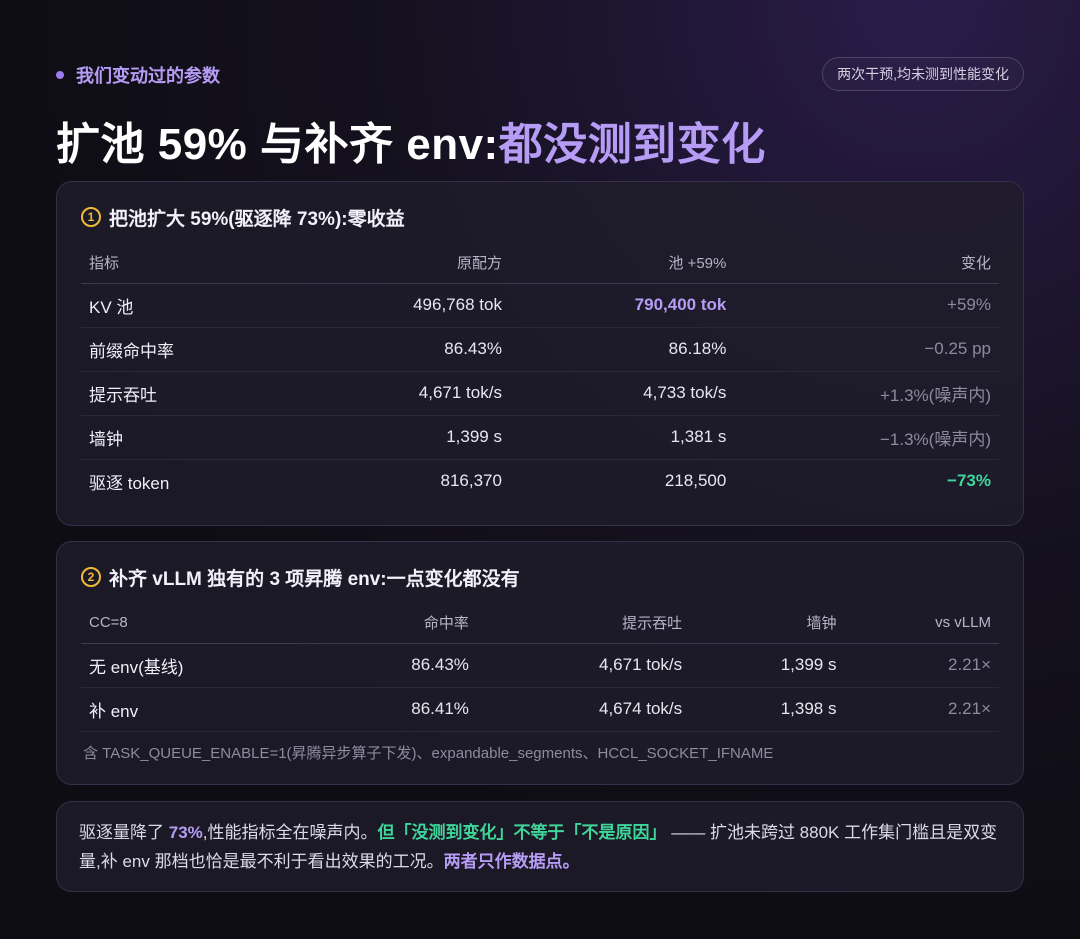  Describe the element at coordinates (400, 305) in the screenshot. I see `original-value: 496,768 tok` at that location.